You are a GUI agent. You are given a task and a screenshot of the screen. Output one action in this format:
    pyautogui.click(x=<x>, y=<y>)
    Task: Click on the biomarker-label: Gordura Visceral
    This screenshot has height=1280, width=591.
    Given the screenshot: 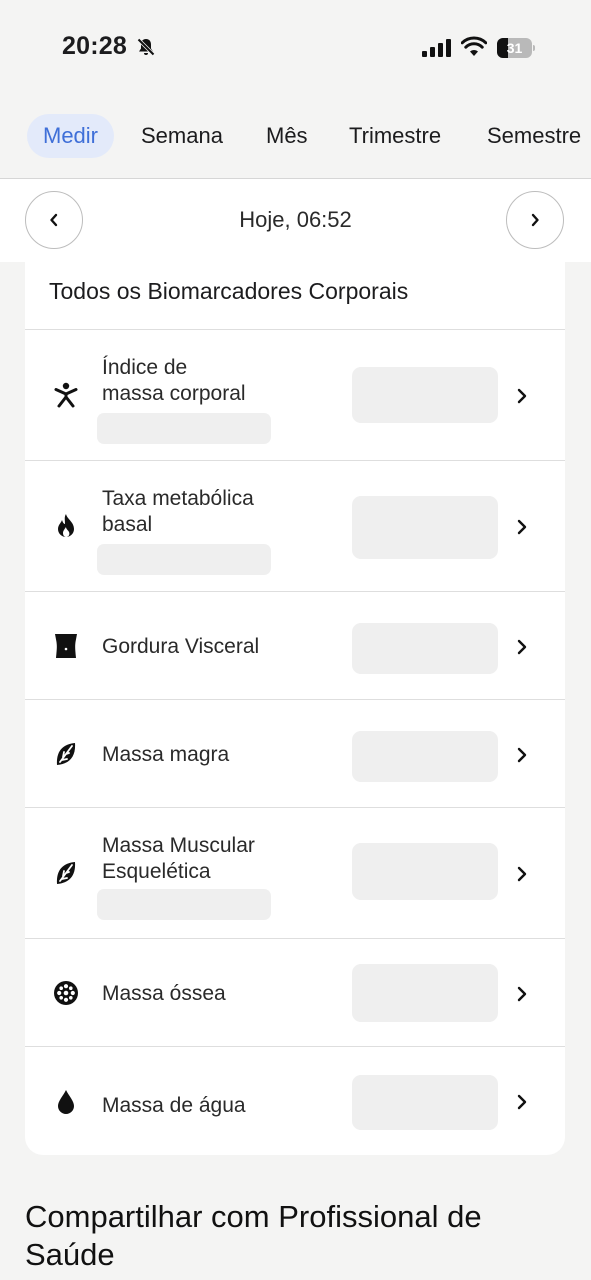 What is the action you would take?
    pyautogui.click(x=181, y=646)
    